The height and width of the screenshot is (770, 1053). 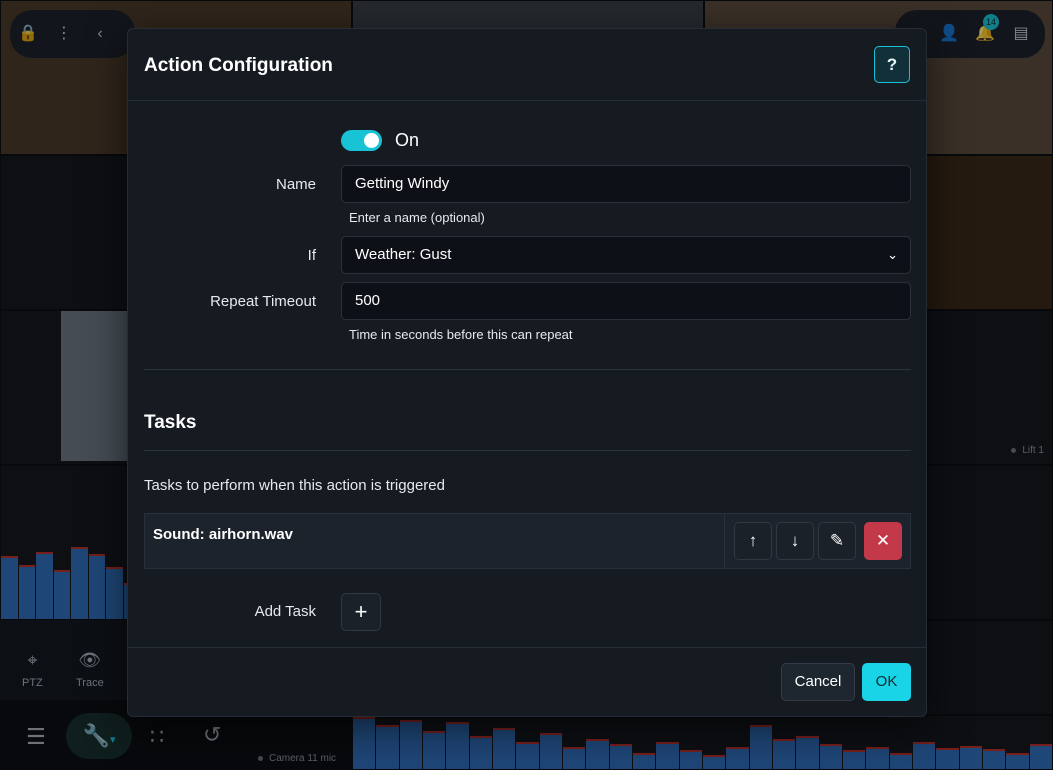 I want to click on delete-task-button: ✕, so click(x=883, y=541).